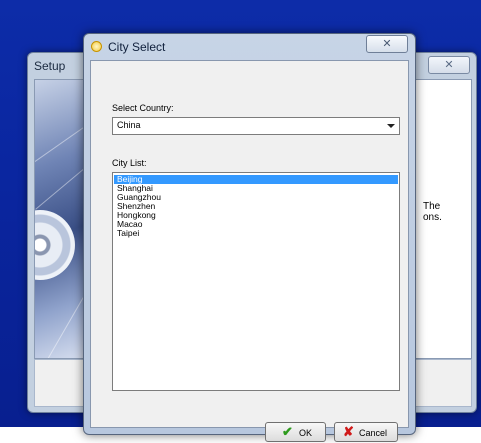 The image size is (481, 443). Describe the element at coordinates (432, 206) in the screenshot. I see `setup-text-fragment-1: The` at that location.